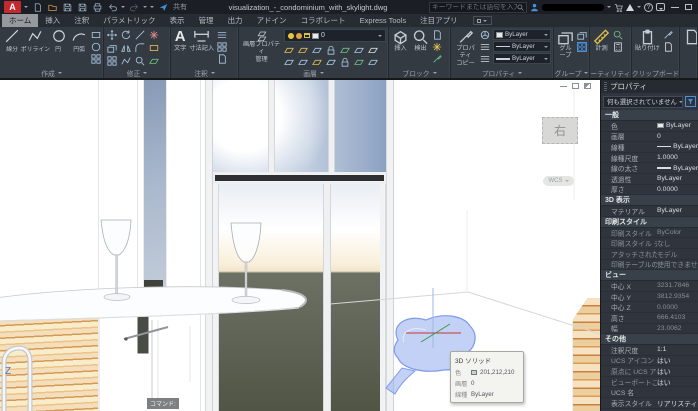 This screenshot has width=698, height=411. Describe the element at coordinates (359, 62) in the screenshot. I see `layer-copy-icon` at that location.